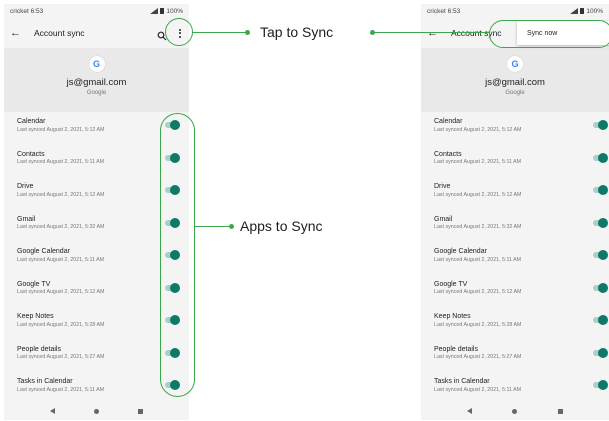  I want to click on tap-connector-dot-left, so click(247, 32).